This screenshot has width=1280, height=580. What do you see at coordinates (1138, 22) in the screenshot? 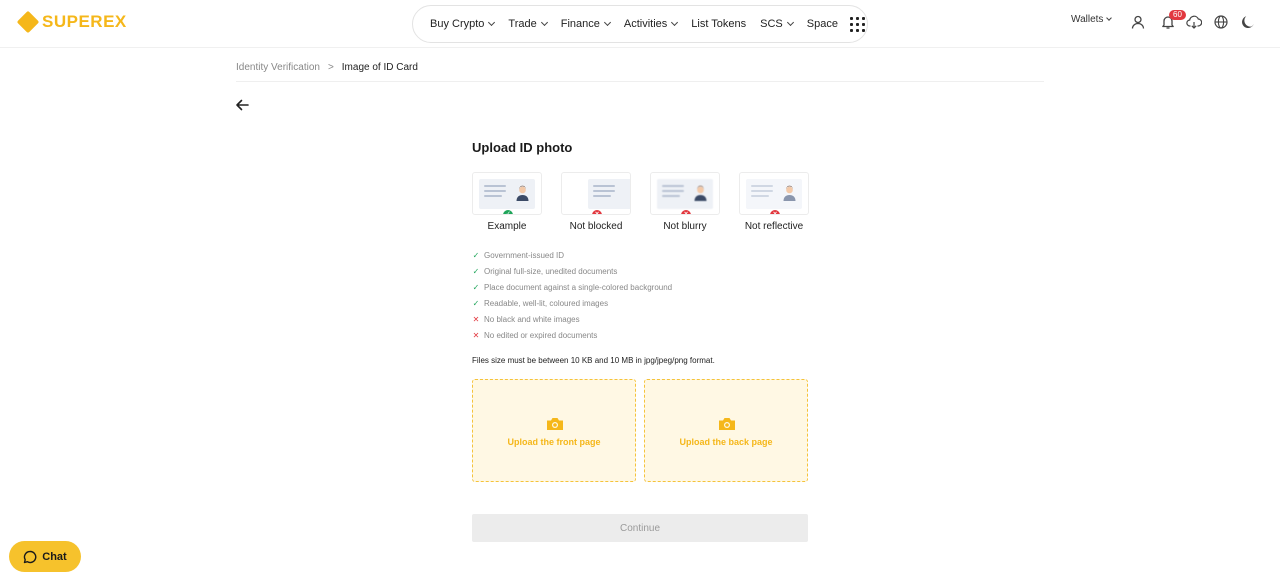
I see `user-icon` at bounding box center [1138, 22].